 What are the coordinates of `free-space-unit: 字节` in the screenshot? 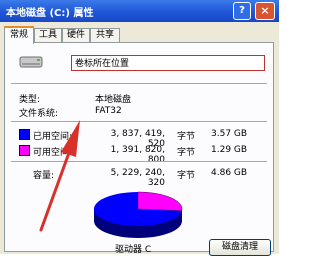 It's located at (186, 153).